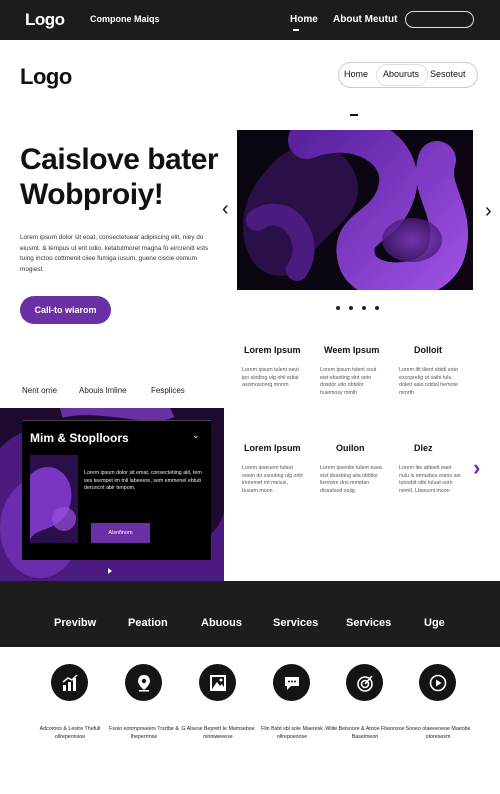  What do you see at coordinates (70, 733) in the screenshot?
I see `icon-caption: Adcorons & Lestre Thefull ollrepeonsoe` at bounding box center [70, 733].